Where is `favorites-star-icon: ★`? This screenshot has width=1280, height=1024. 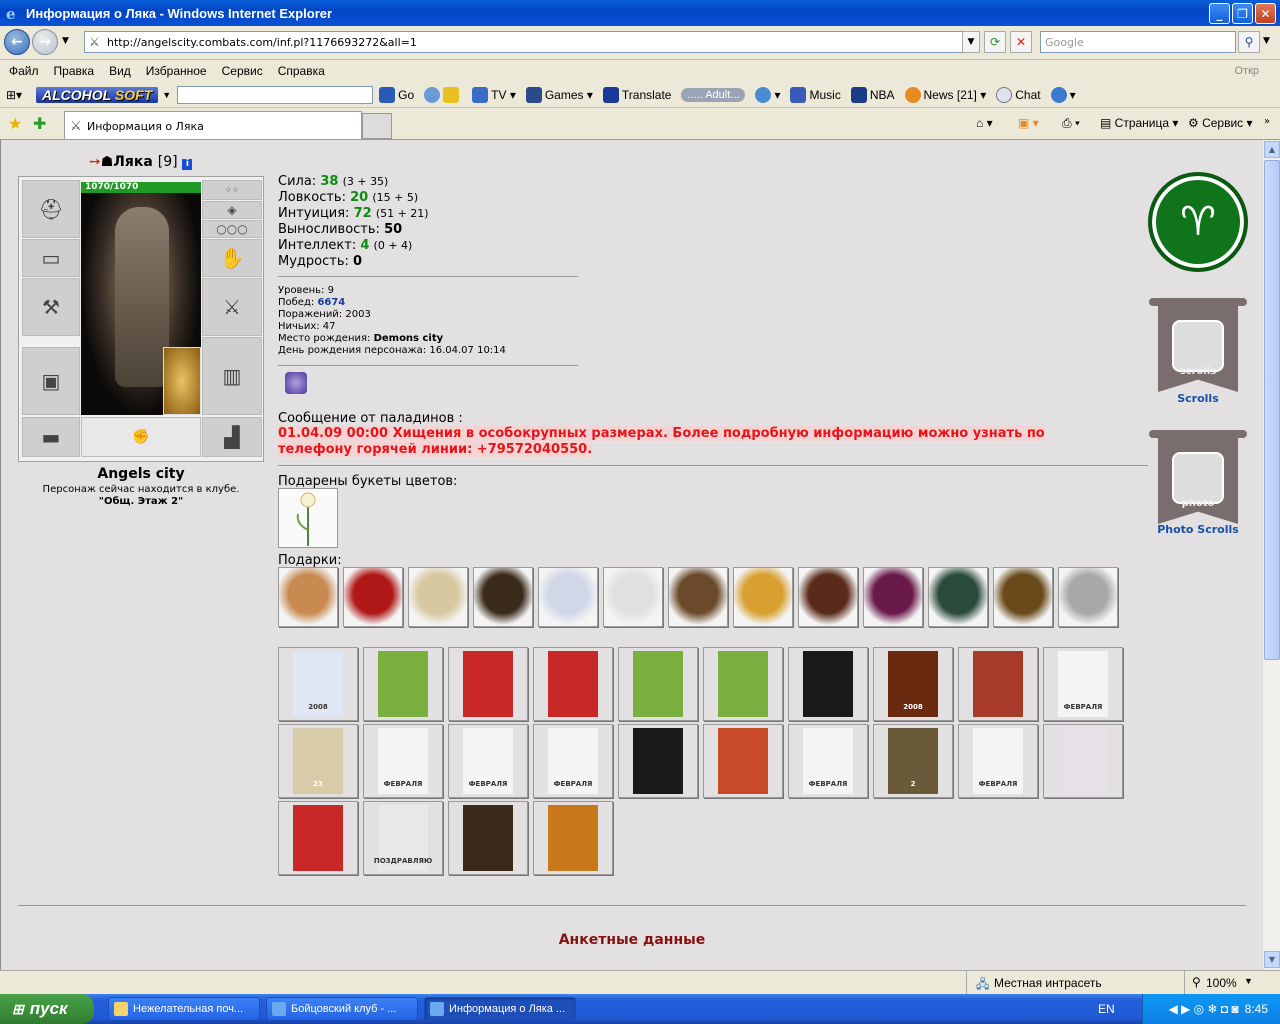 favorites-star-icon: ★ is located at coordinates (15, 123).